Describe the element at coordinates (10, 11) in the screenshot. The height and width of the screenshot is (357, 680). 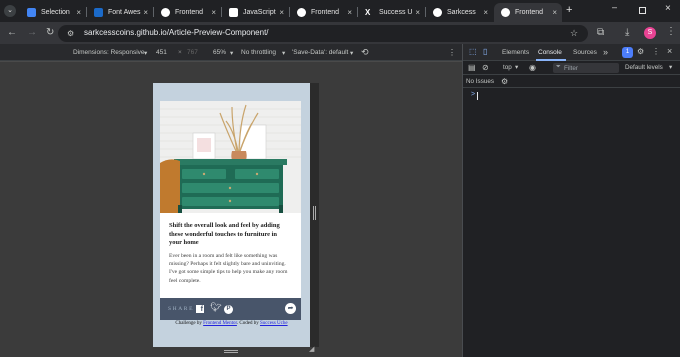
I see `tab-search-button: ⌄` at that location.